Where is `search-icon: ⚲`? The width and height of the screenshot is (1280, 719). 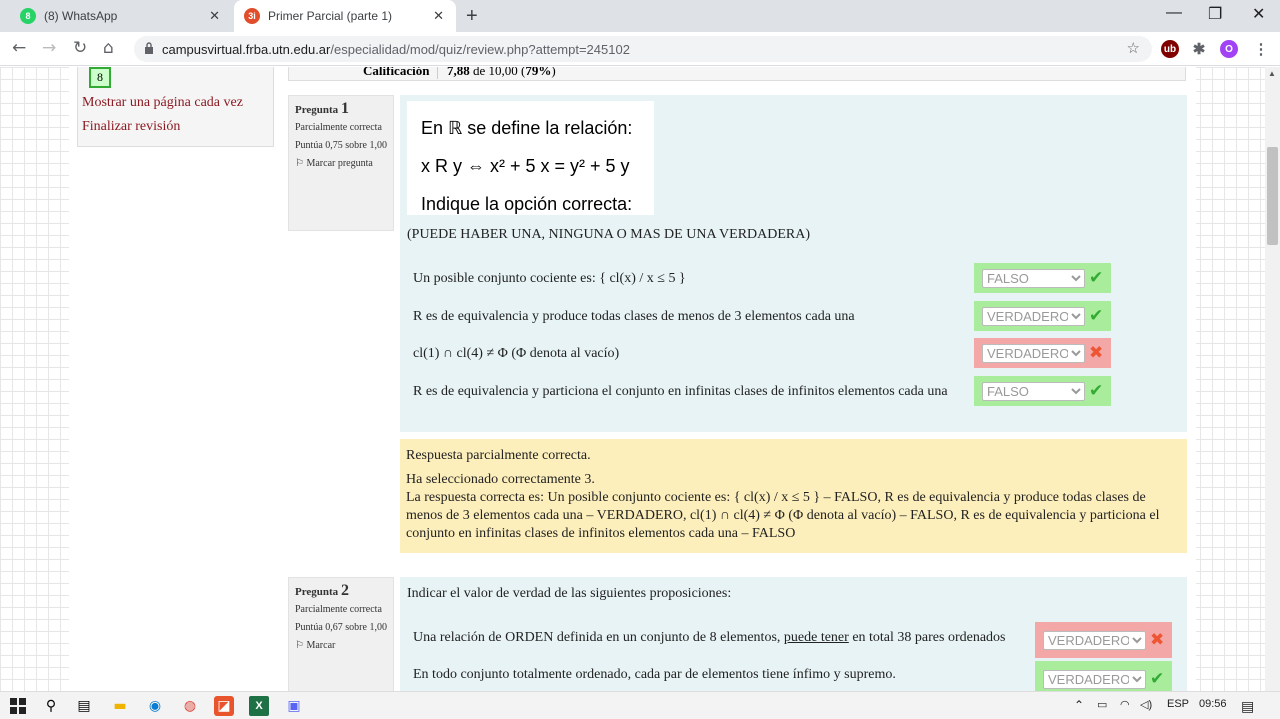 search-icon: ⚲ is located at coordinates (51, 706).